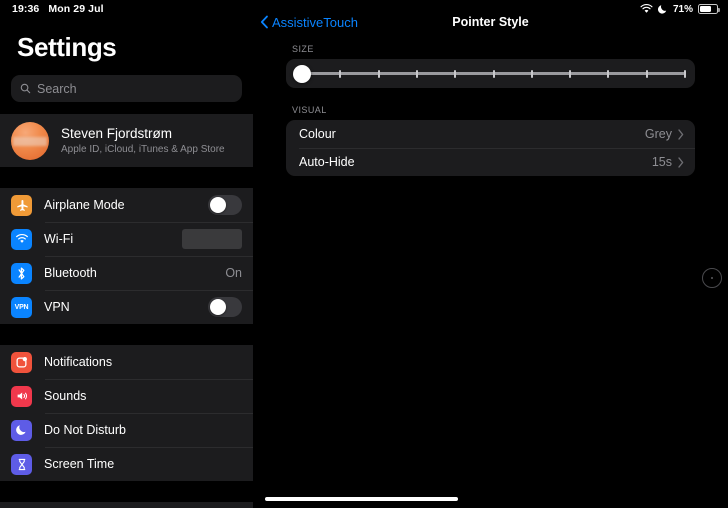 Image resolution: width=728 pixels, height=508 pixels. I want to click on sidebar-item-sounds: Sounds, so click(126, 396).